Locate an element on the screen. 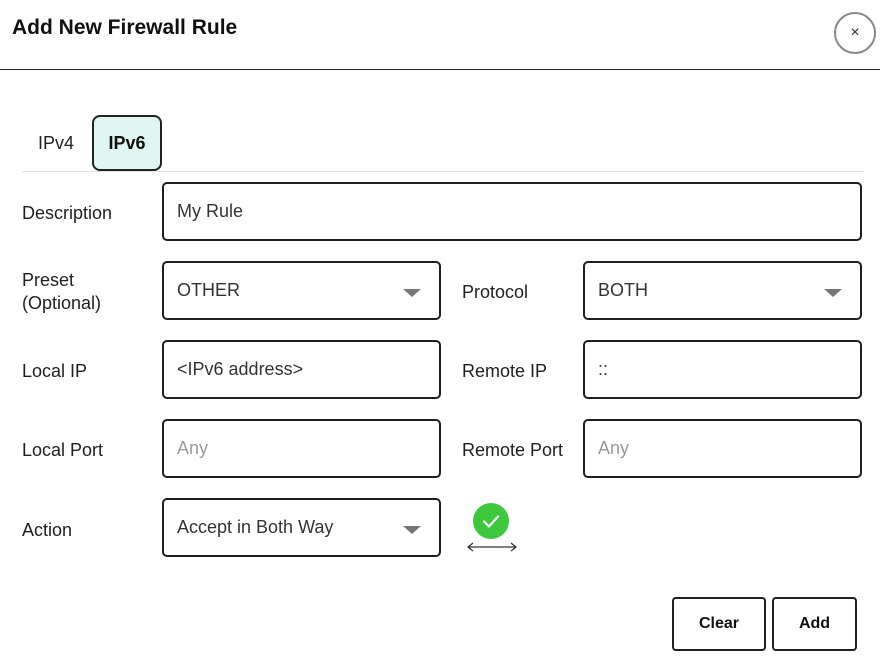 This screenshot has width=880, height=658. action-select: Accept in Both Way is located at coordinates (301, 527).